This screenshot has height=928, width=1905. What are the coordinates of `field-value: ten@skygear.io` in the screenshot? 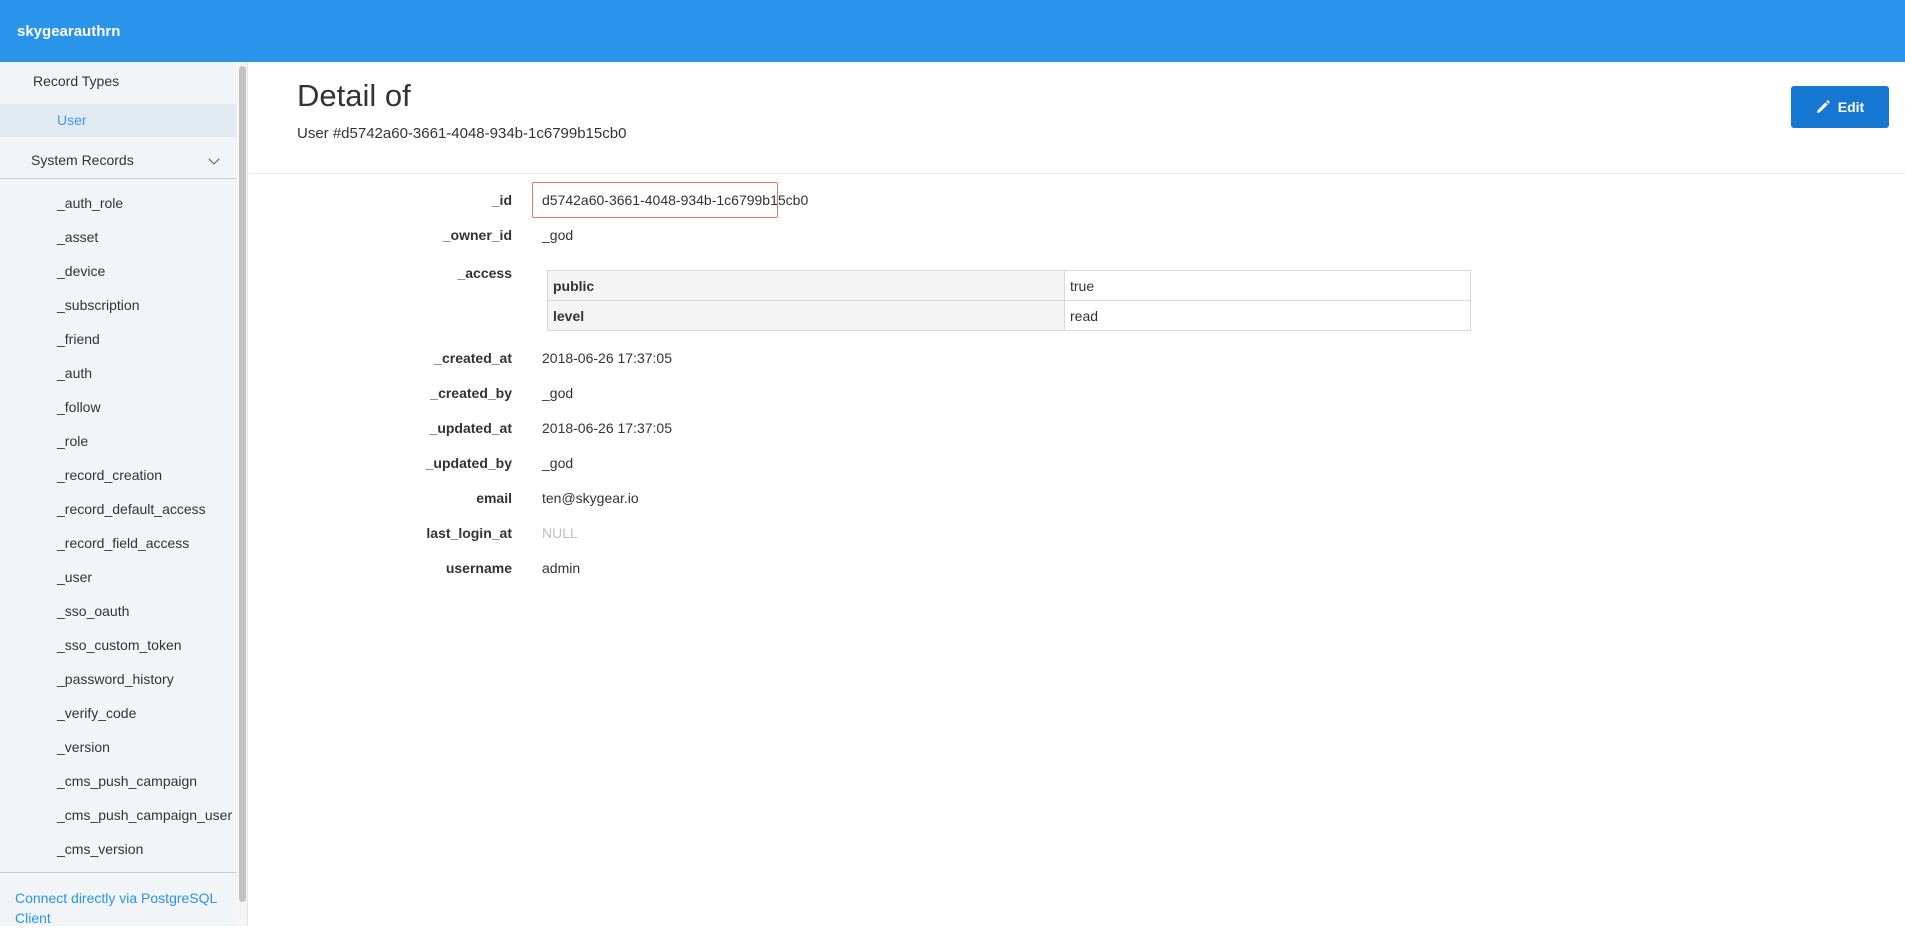 It's located at (590, 498).